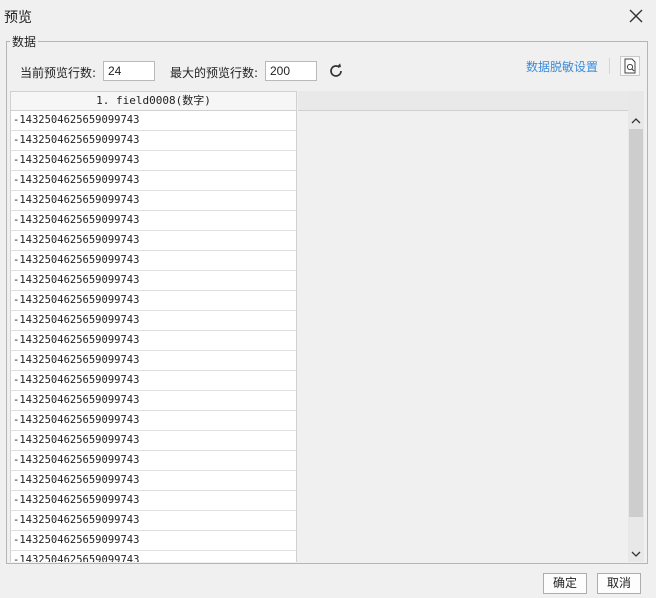  Describe the element at coordinates (609, 66) in the screenshot. I see `toolbar-divider` at that location.